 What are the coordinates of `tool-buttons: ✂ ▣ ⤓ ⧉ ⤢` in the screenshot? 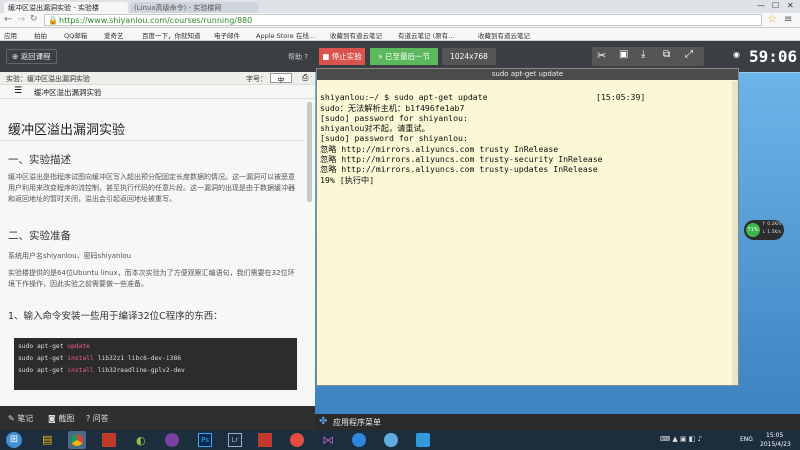 It's located at (648, 56).